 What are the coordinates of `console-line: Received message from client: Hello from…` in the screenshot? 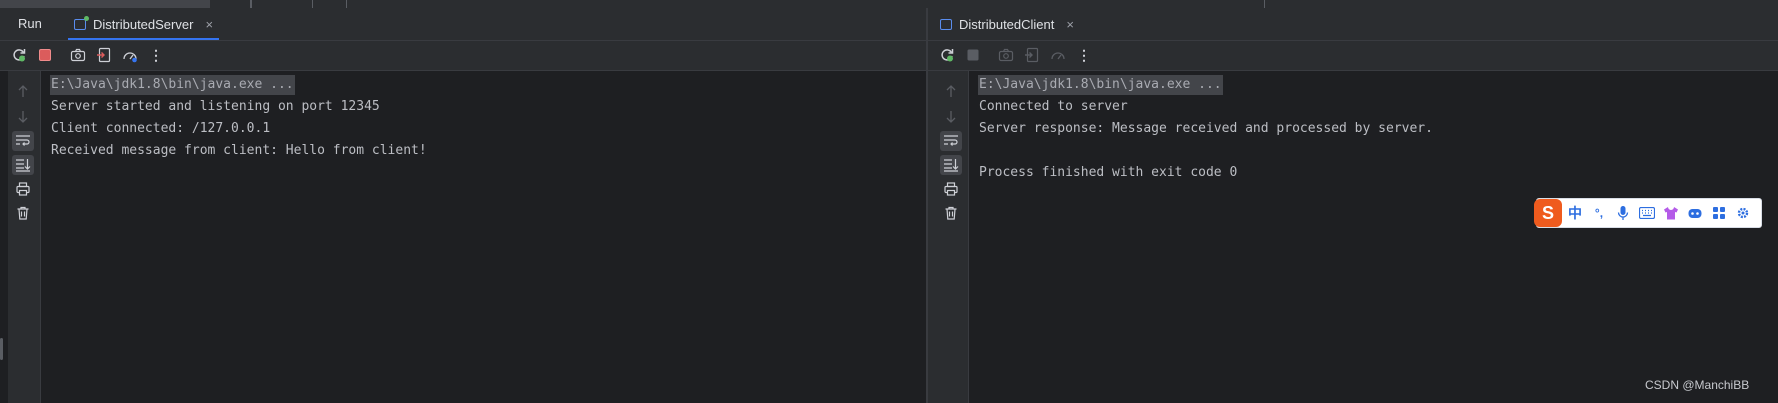 It's located at (239, 150).